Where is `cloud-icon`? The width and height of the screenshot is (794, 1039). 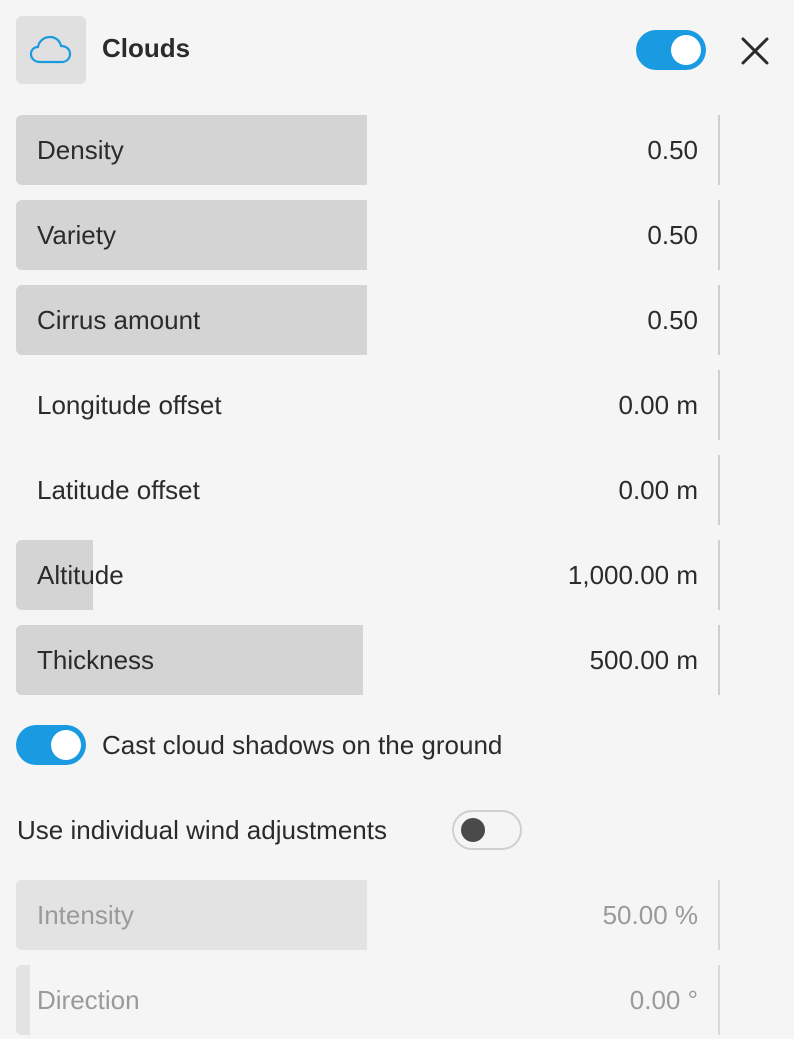 cloud-icon is located at coordinates (51, 50).